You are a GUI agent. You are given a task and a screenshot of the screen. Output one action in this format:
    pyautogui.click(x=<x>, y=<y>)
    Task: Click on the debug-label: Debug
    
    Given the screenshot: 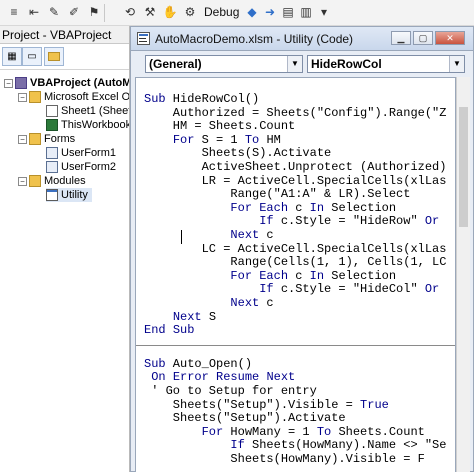 What is the action you would take?
    pyautogui.click(x=221, y=12)
    